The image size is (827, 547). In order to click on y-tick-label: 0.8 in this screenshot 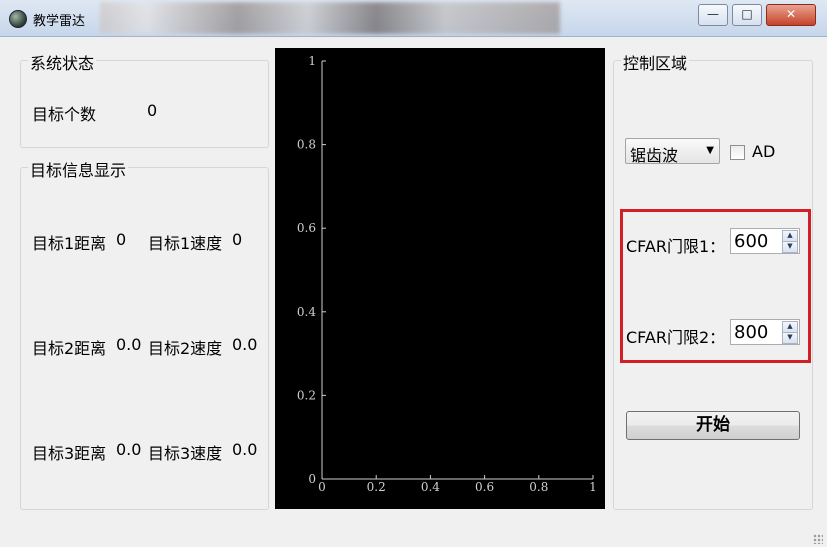, I will do `click(306, 145)`.